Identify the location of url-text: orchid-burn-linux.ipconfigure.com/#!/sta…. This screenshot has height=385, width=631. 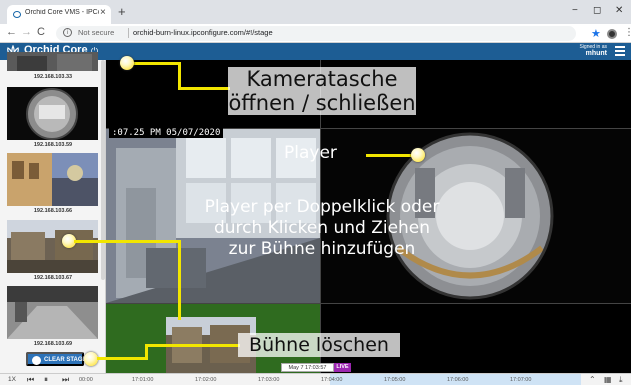
(203, 32).